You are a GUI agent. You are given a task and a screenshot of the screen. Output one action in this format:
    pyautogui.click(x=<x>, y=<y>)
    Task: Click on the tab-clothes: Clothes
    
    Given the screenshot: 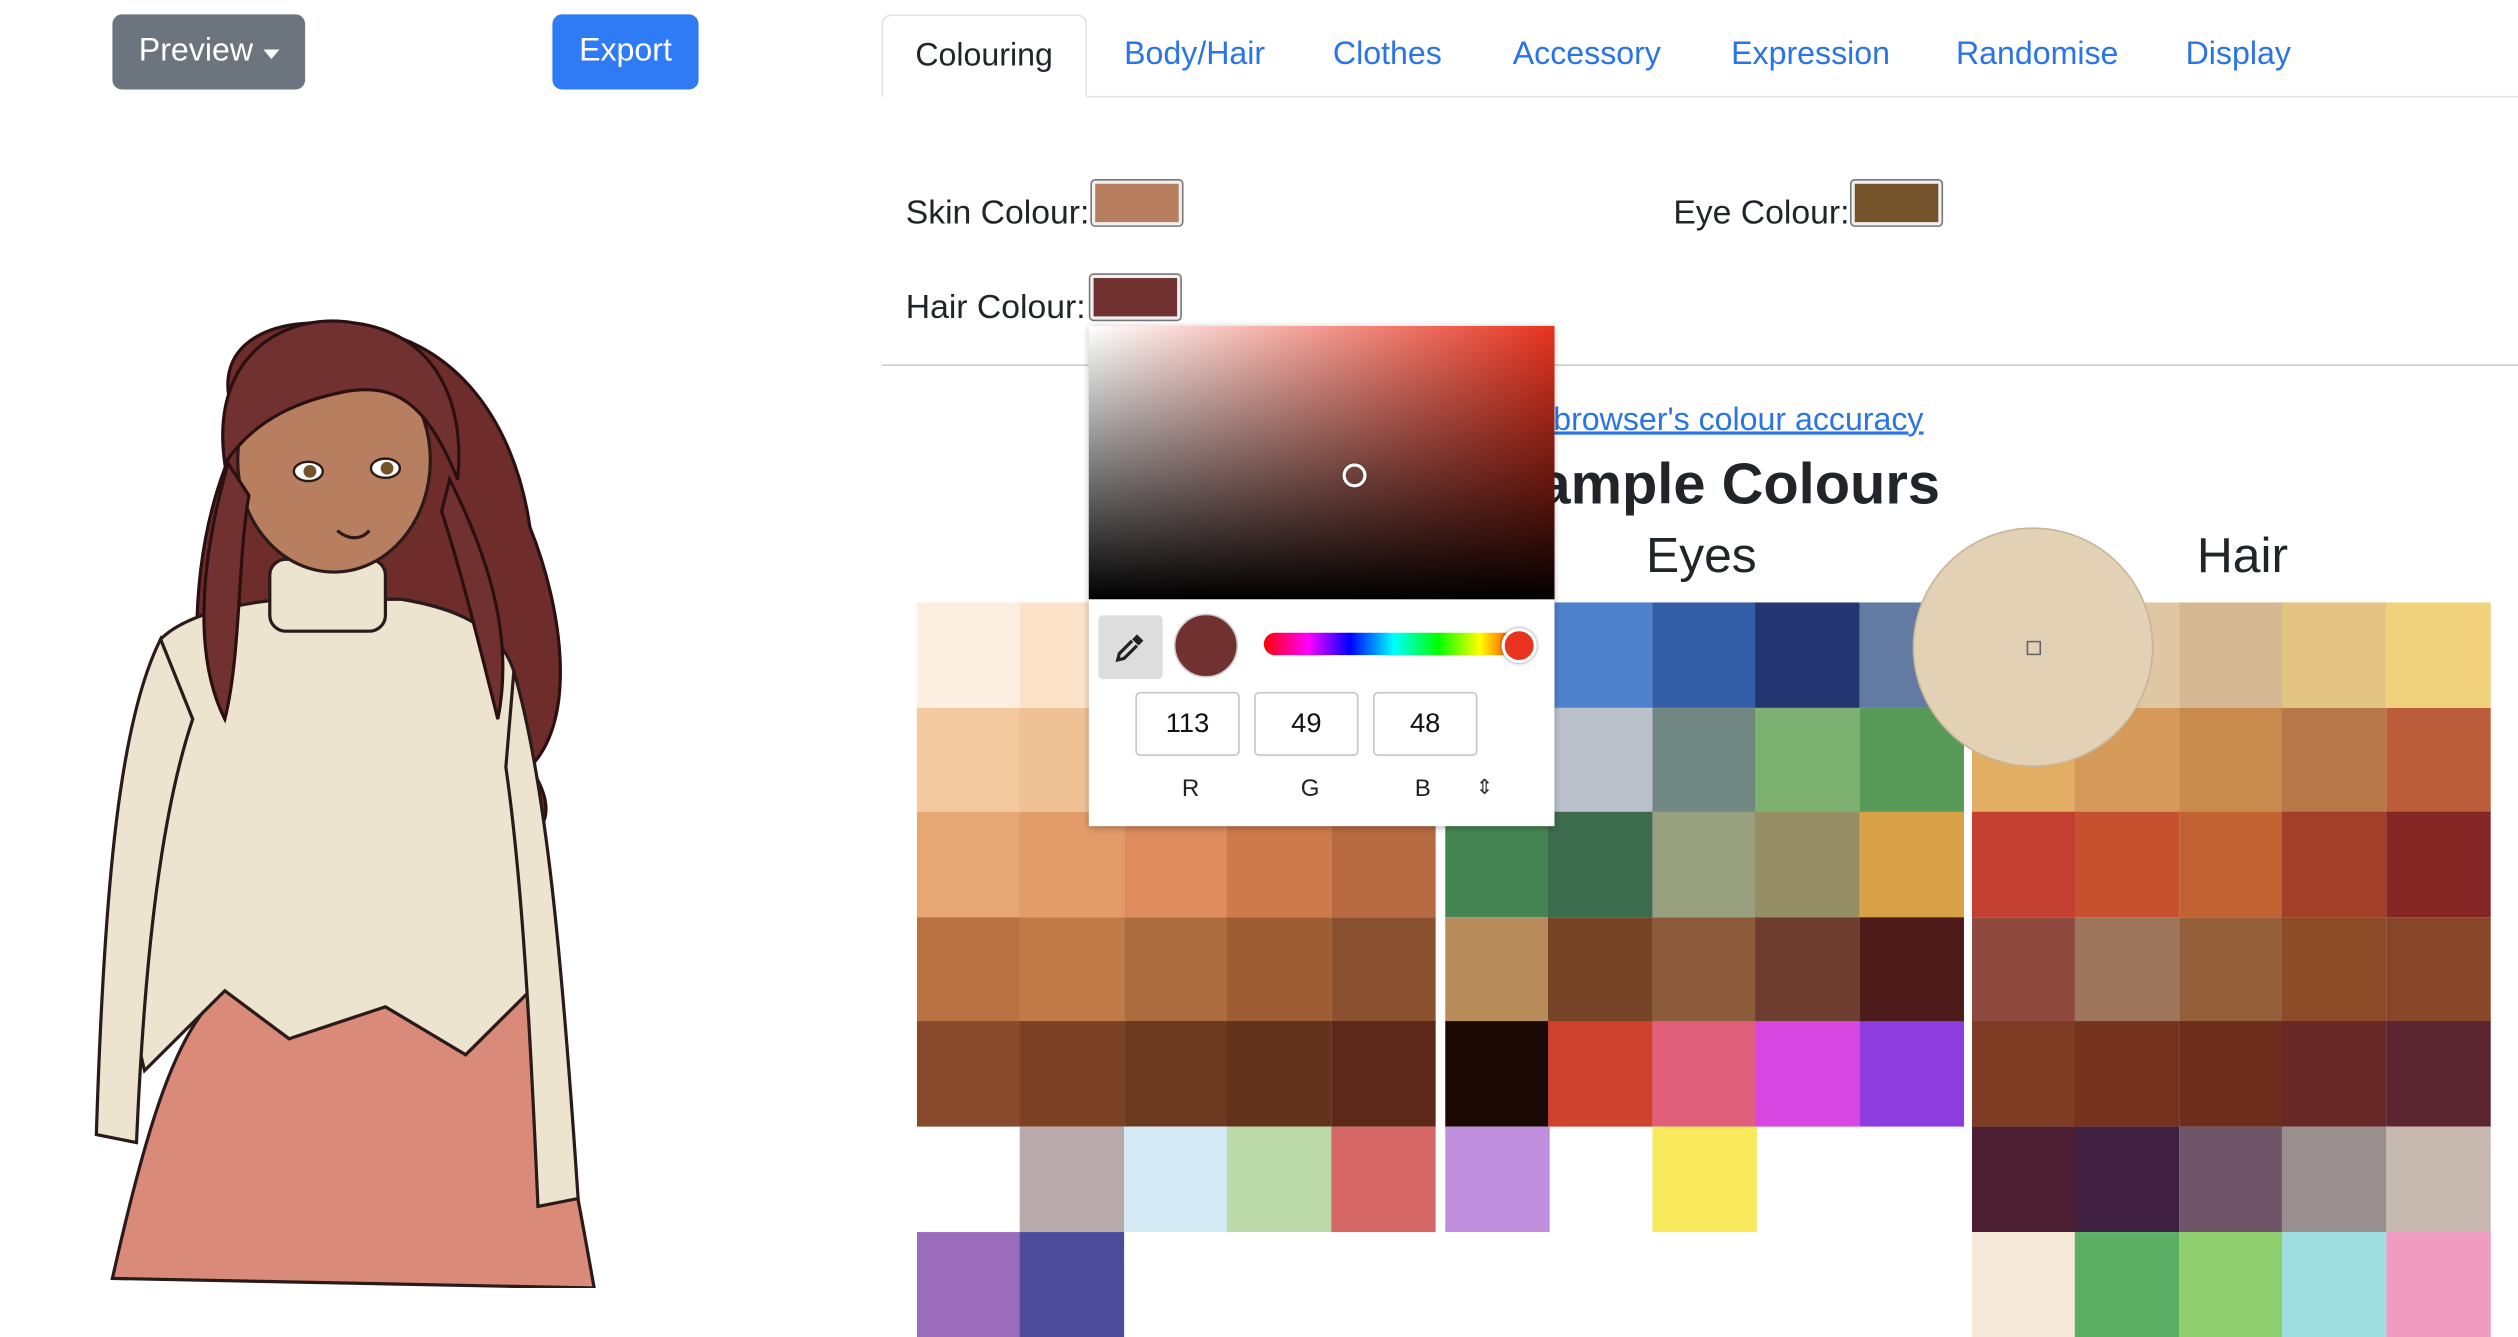 What is the action you would take?
    pyautogui.click(x=1387, y=54)
    